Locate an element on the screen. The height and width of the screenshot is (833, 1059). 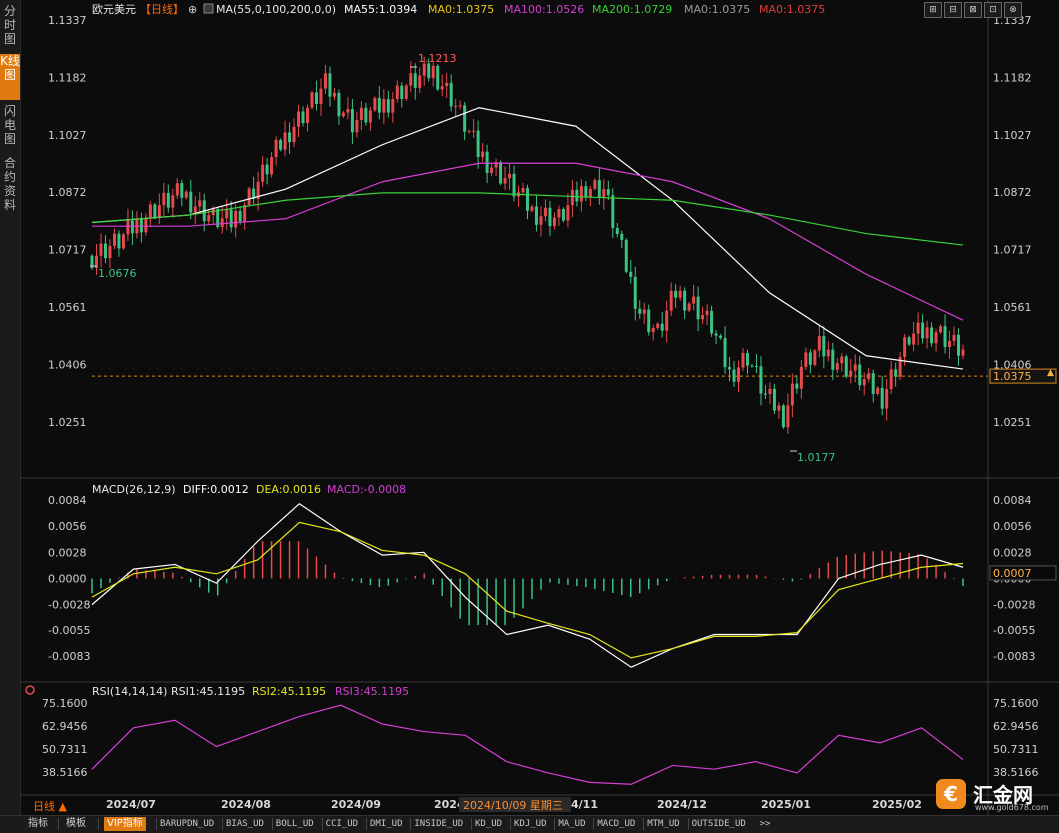
rsi-line is located at coordinates (527, 744).